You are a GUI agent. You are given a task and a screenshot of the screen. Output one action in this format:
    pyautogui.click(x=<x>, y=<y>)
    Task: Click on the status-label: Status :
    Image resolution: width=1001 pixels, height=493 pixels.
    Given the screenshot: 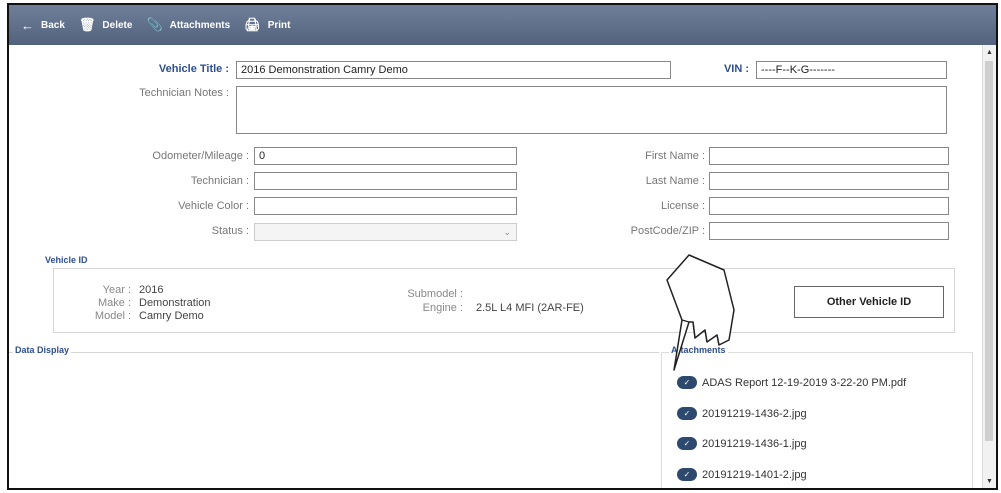 What is the action you would take?
    pyautogui.click(x=230, y=231)
    